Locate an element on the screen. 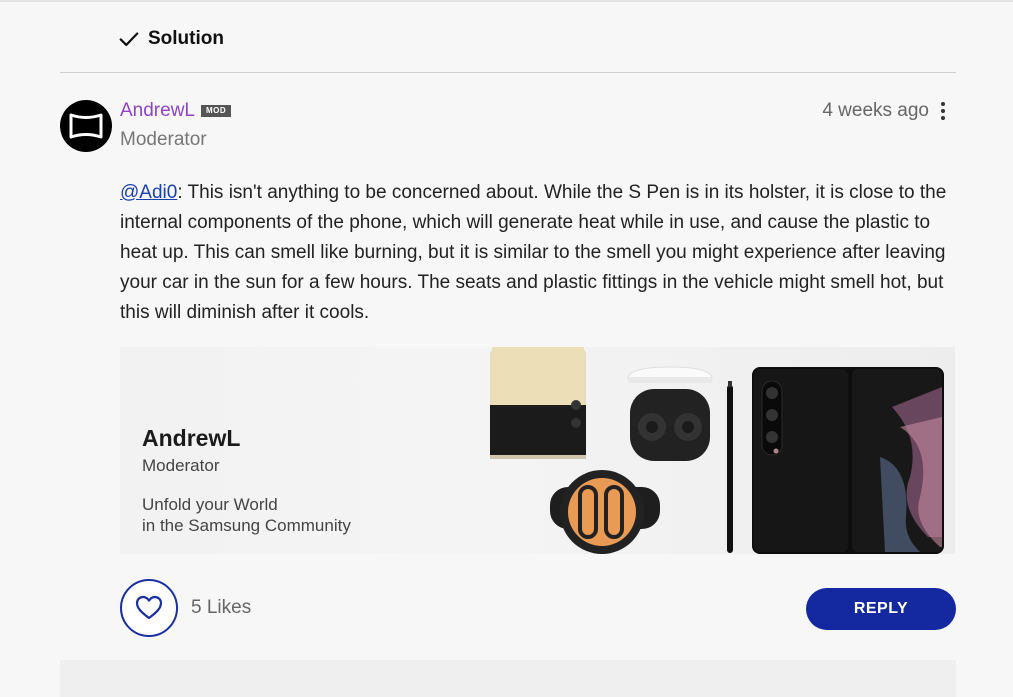  banner-tagline-line2: in the Samsung Community is located at coordinates (246, 525).